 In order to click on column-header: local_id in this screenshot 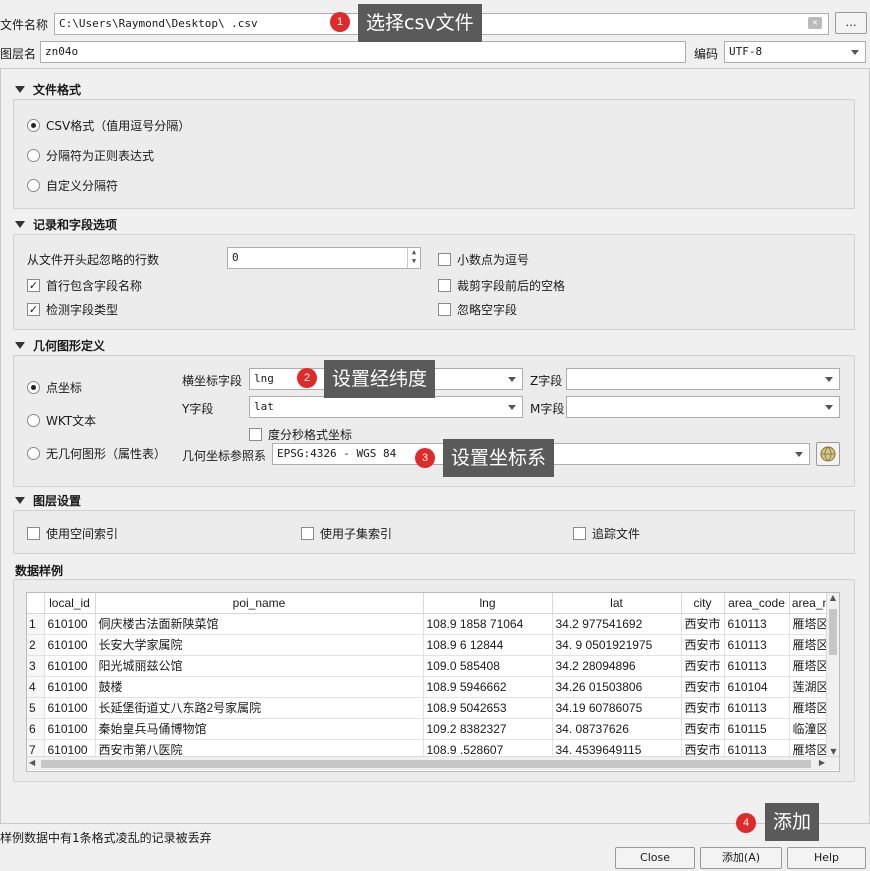, I will do `click(70, 603)`.